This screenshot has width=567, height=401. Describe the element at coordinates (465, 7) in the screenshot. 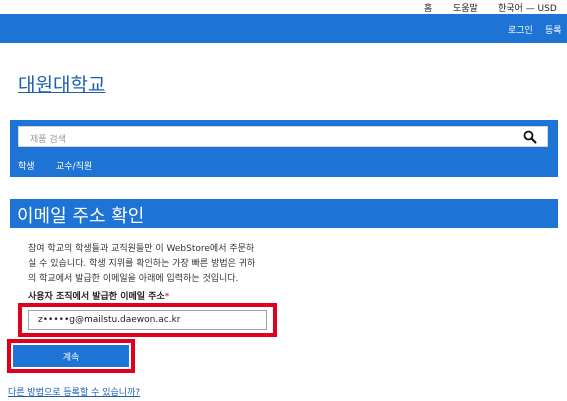

I see `help-link: 도움말` at that location.